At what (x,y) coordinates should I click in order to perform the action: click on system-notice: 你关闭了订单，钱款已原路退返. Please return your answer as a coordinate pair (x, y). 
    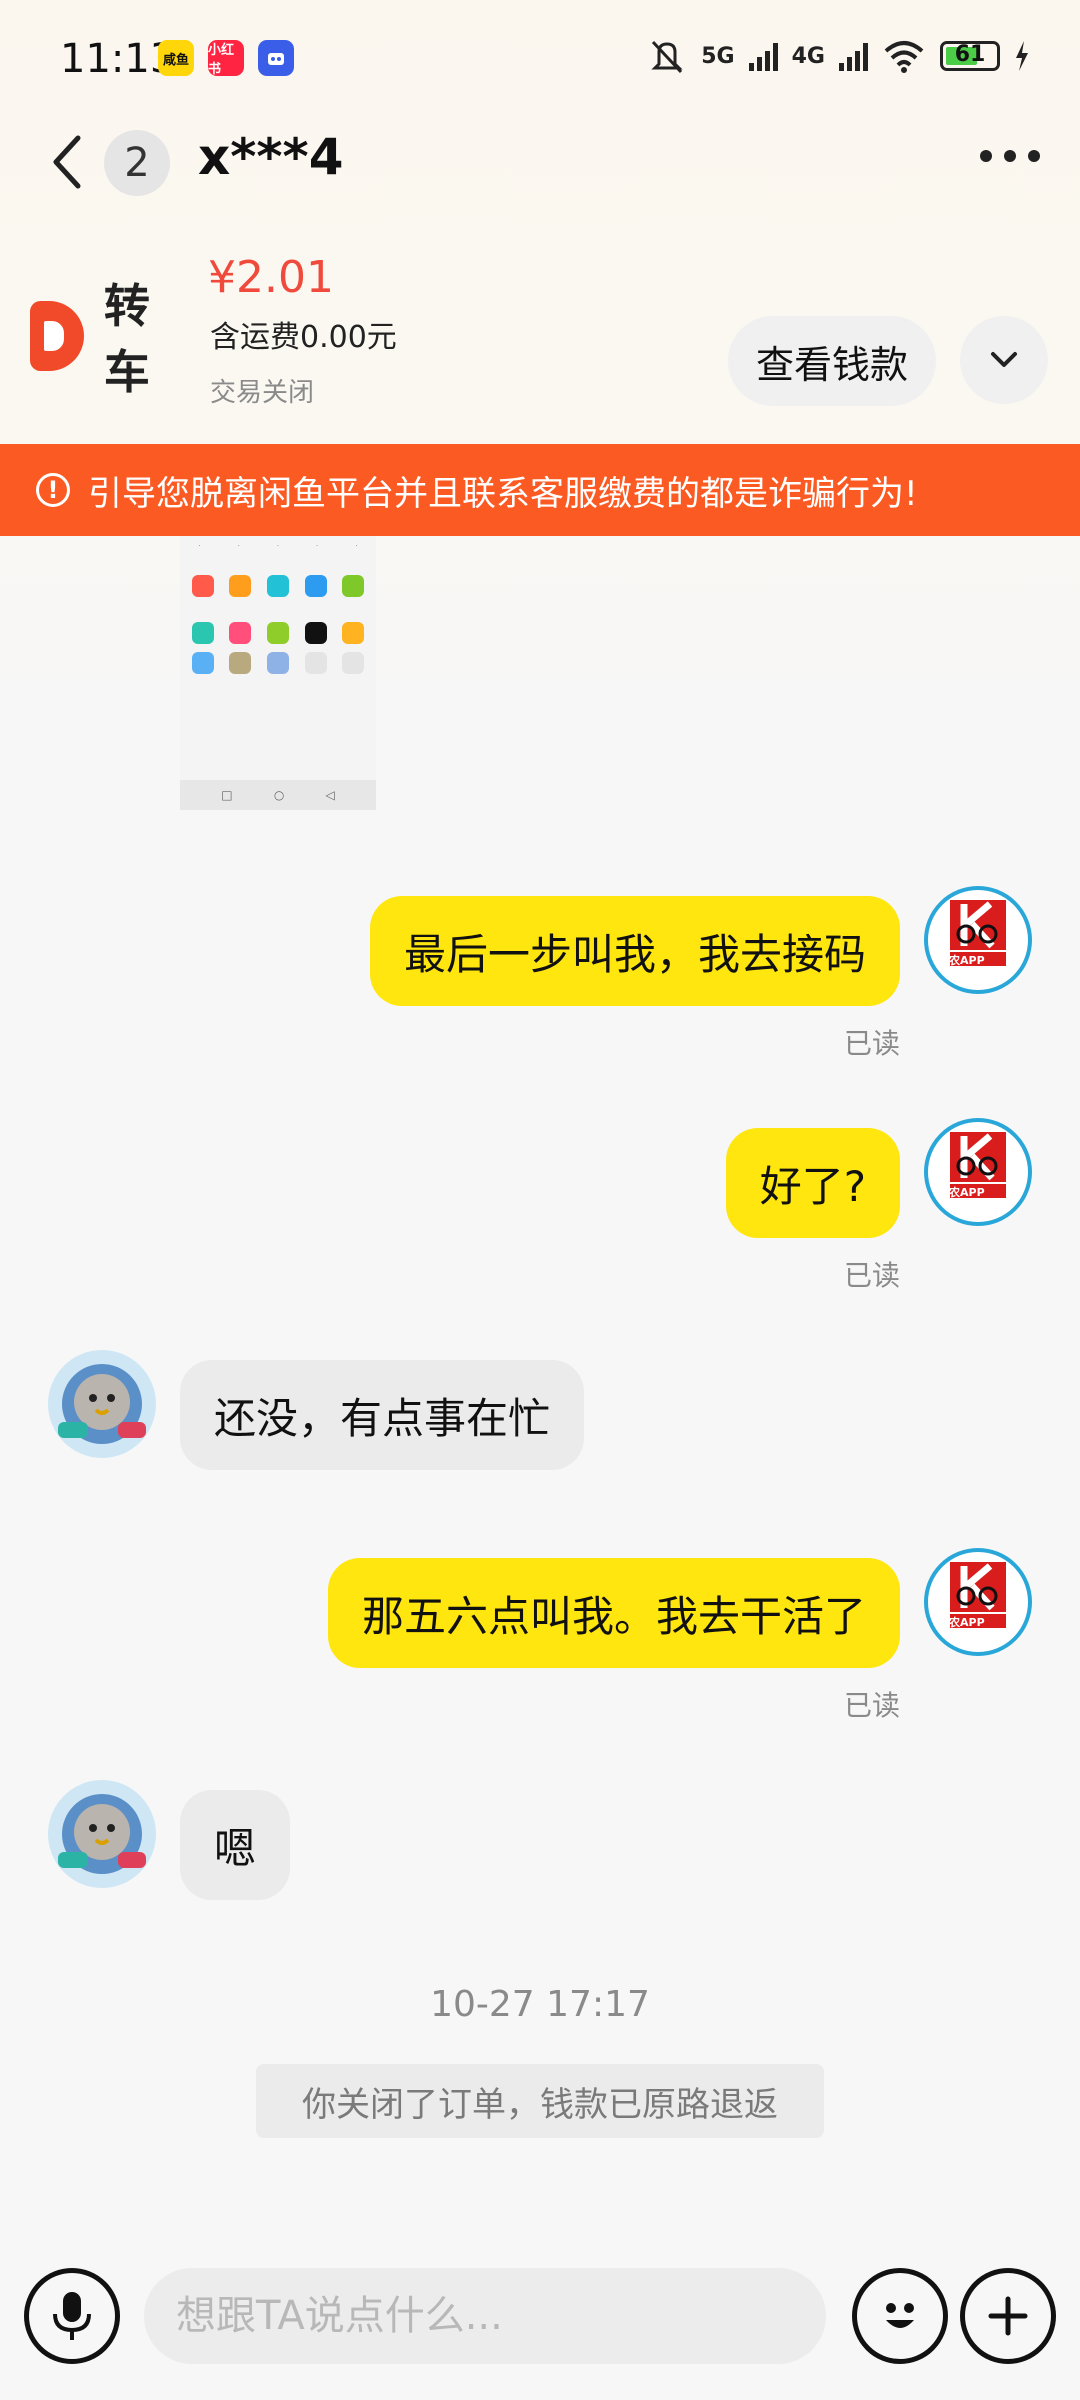
    Looking at the image, I should click on (540, 2101).